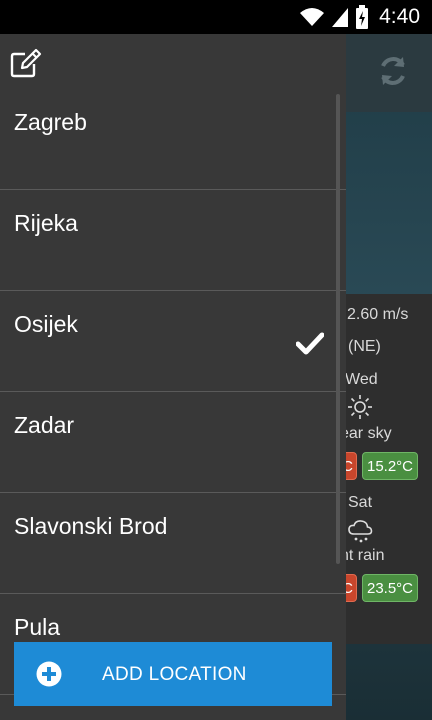 This screenshot has width=432, height=720. Describe the element at coordinates (399, 16) in the screenshot. I see `status-time: 4:40` at that location.